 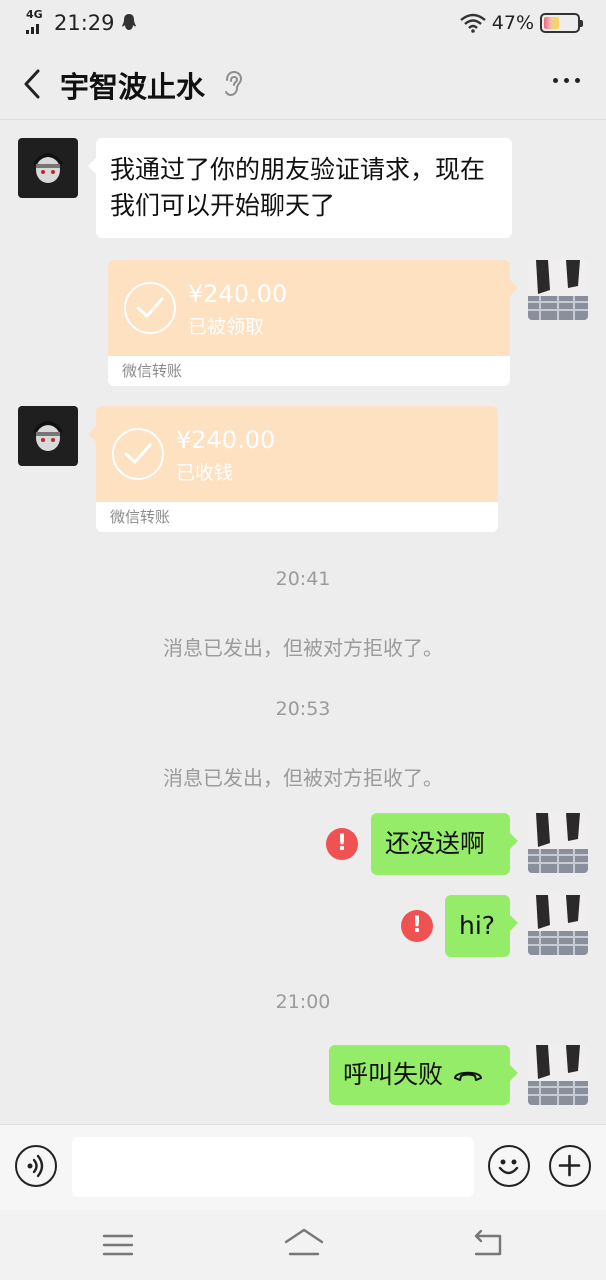 What do you see at coordinates (303, 24) in the screenshot?
I see `status-bar: 4G 21:29 47%` at bounding box center [303, 24].